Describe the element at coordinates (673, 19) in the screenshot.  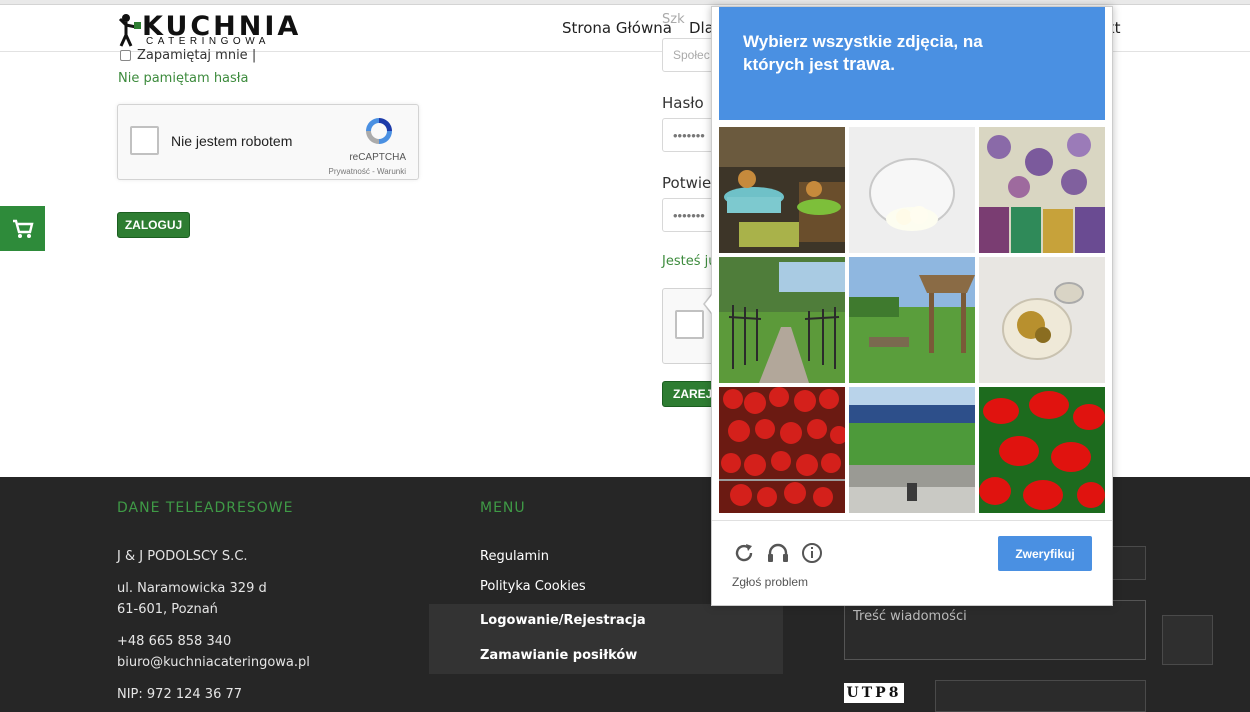
I see `register-label-top: Szk` at that location.